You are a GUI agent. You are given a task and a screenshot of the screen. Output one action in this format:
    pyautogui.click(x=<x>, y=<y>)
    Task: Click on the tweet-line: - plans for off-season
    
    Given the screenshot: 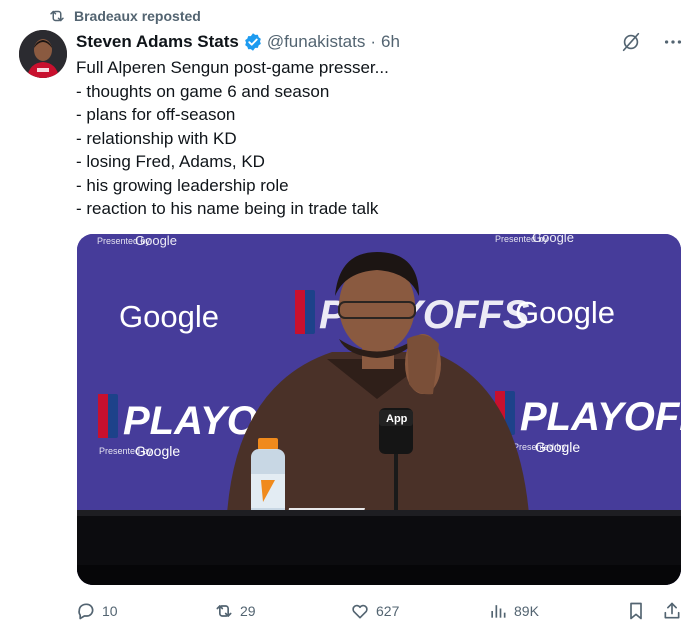 What is the action you would take?
    pyautogui.click(x=156, y=114)
    